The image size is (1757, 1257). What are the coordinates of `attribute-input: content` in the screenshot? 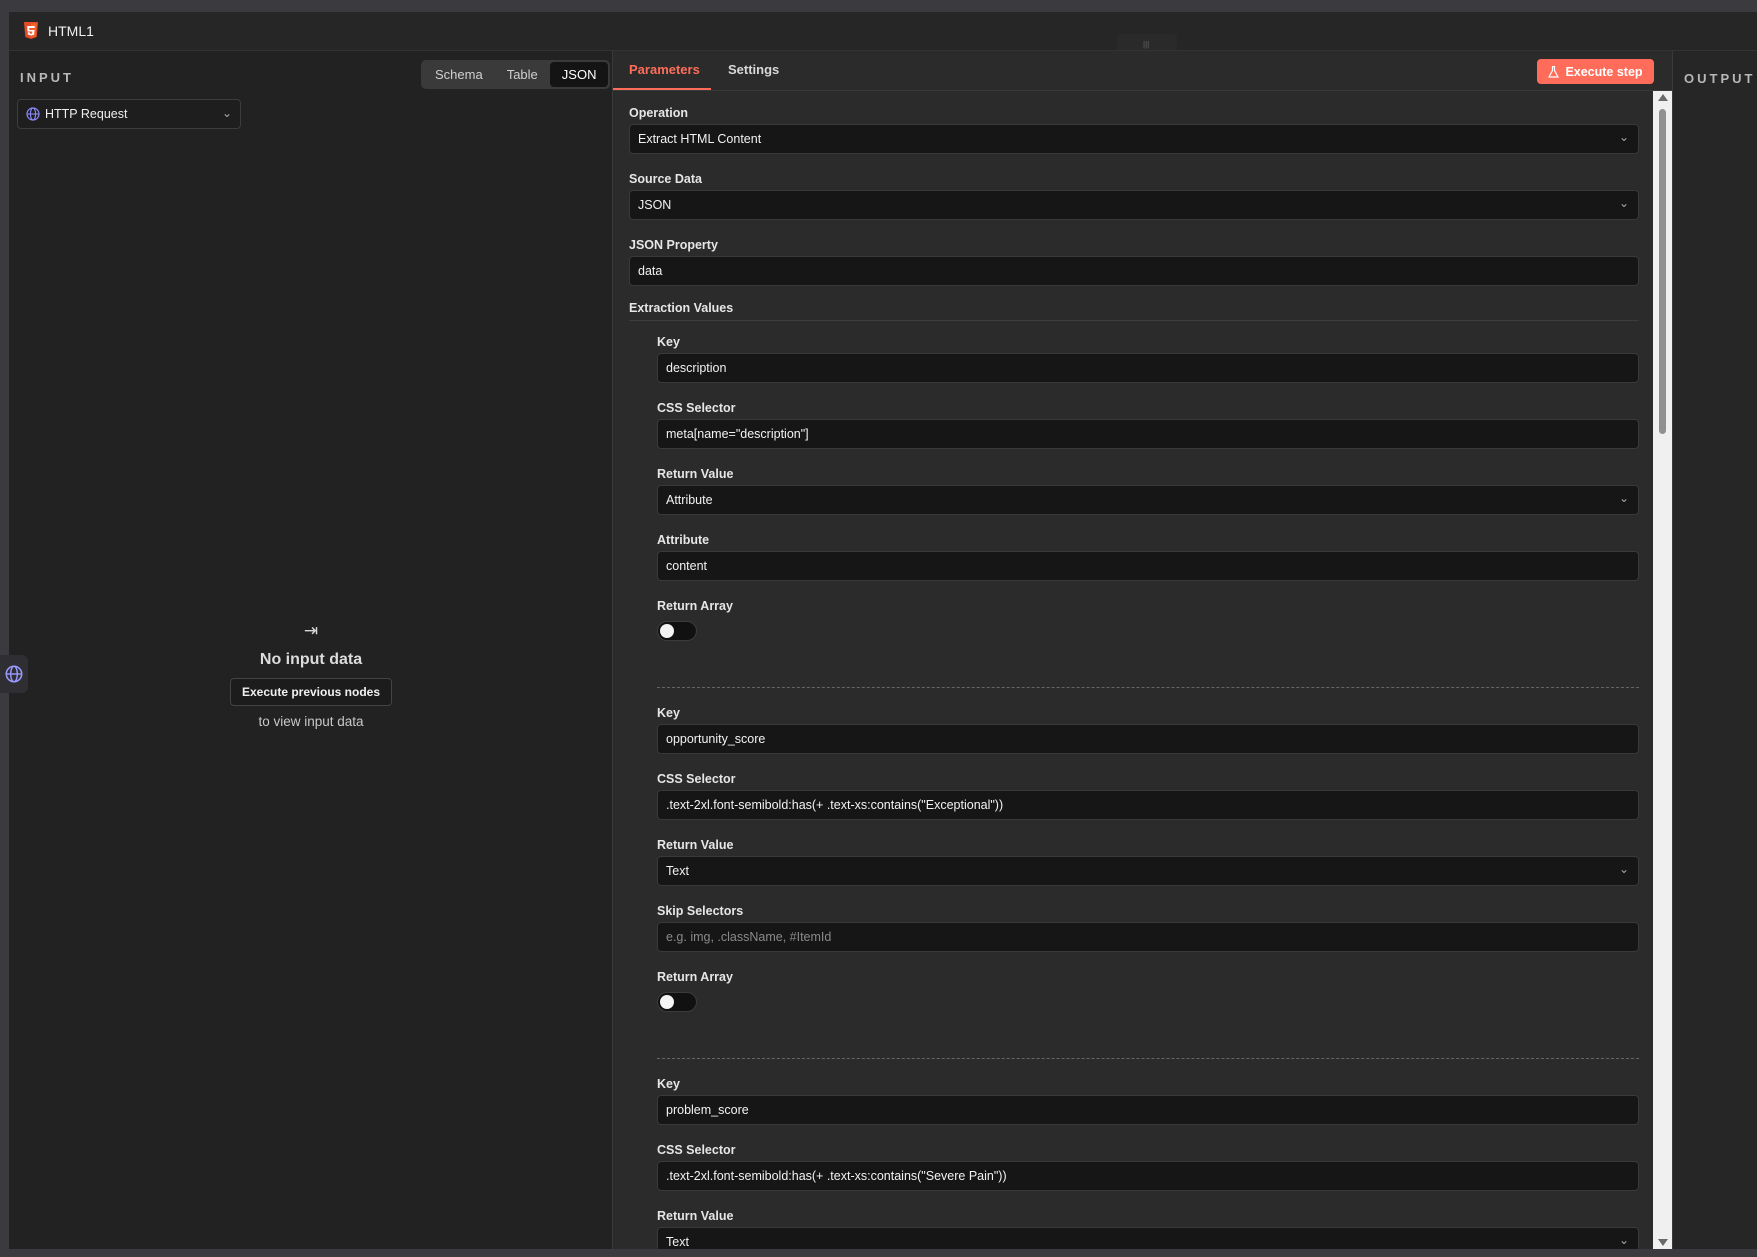 It's located at (1148, 566).